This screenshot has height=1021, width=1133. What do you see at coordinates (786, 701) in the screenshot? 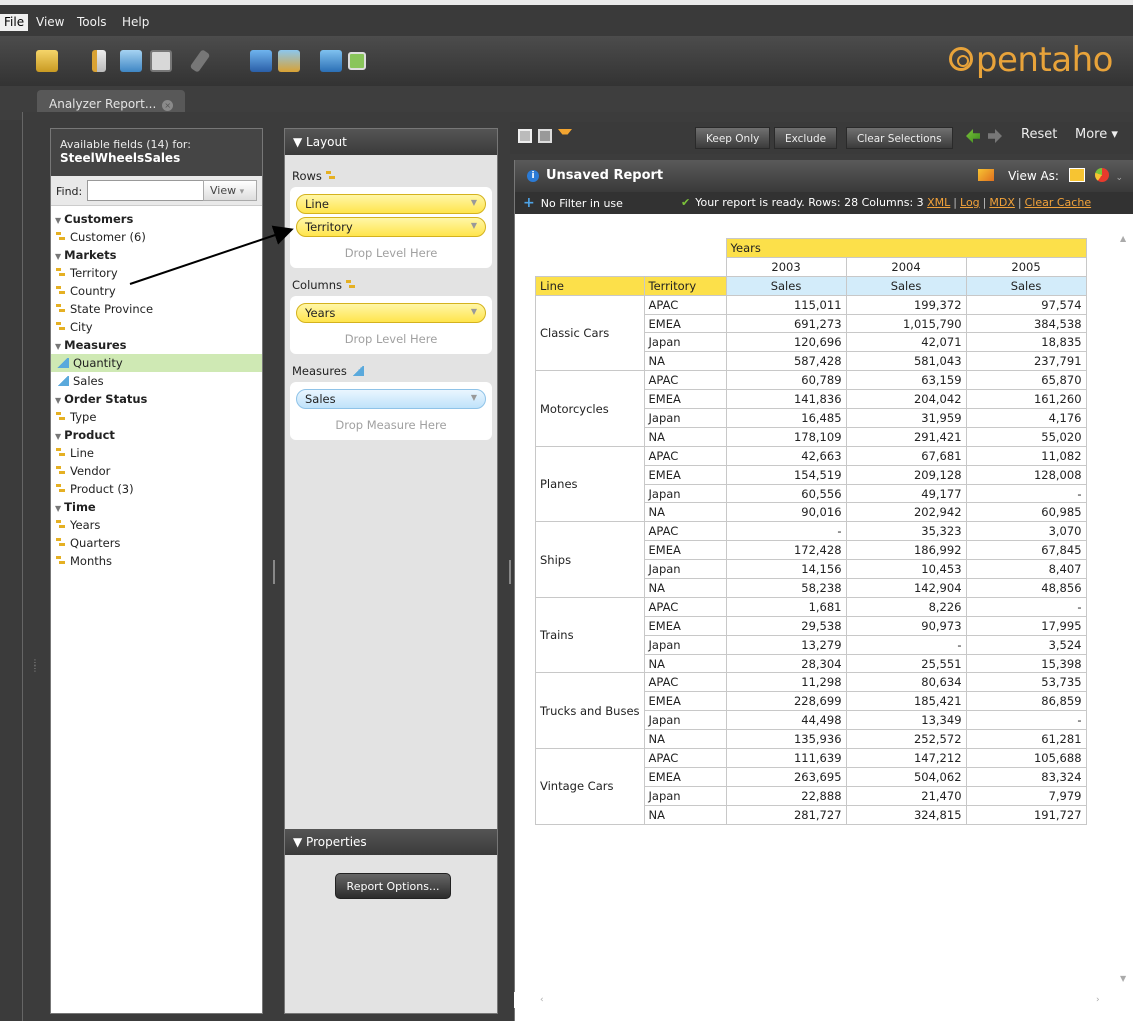
I see `sales-value-cell: 228,699` at bounding box center [786, 701].